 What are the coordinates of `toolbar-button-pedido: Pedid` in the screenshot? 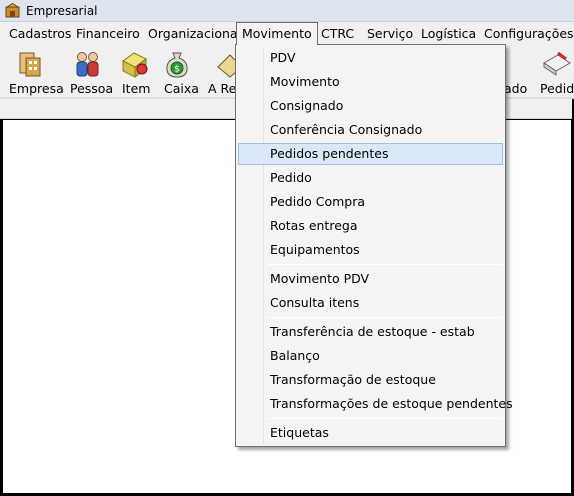 It's located at (555, 71).